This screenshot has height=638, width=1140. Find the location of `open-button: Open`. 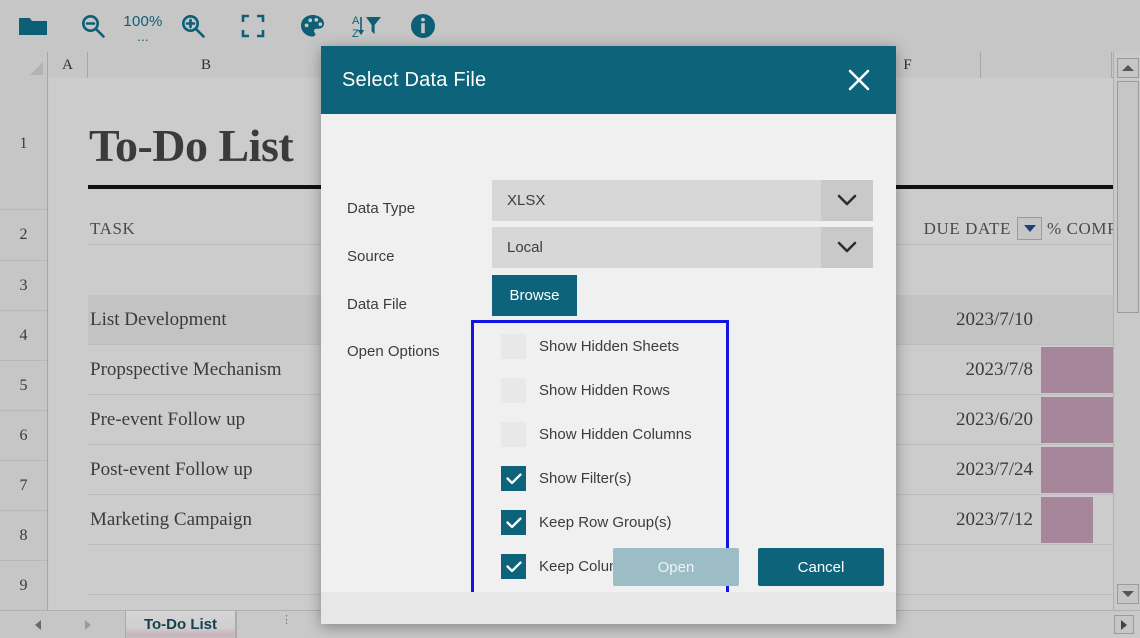

open-button: Open is located at coordinates (676, 567).